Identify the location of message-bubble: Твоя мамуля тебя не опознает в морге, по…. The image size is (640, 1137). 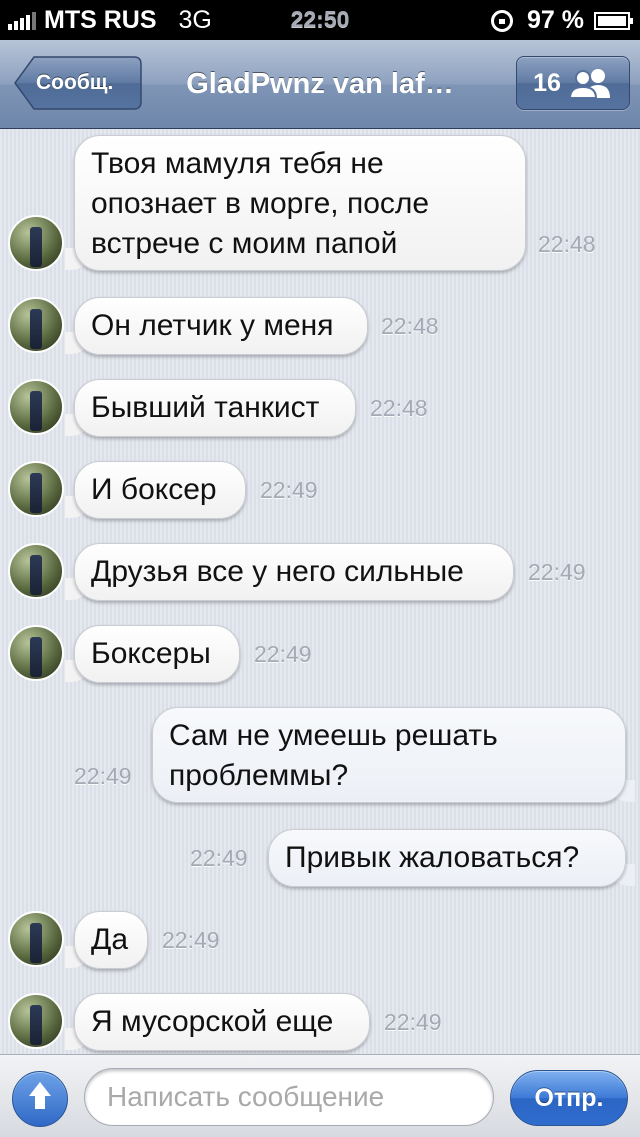
(295, 203).